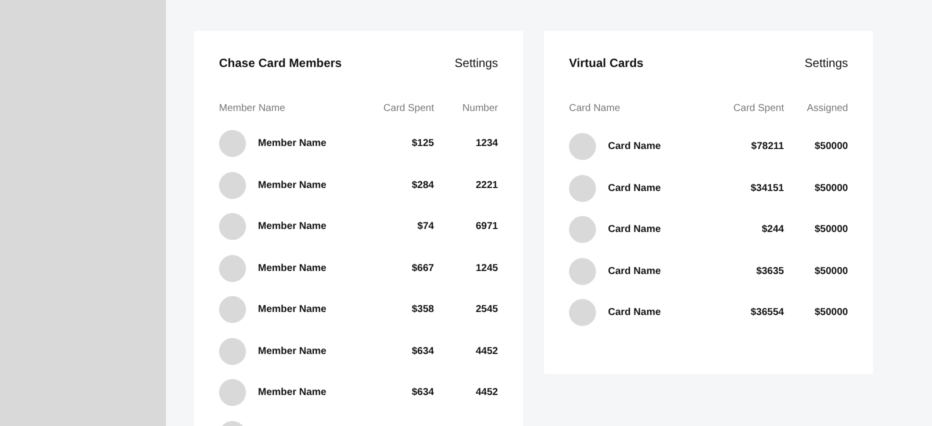 The width and height of the screenshot is (932, 426). Describe the element at coordinates (772, 230) in the screenshot. I see `spent-cell-text: $244` at that location.